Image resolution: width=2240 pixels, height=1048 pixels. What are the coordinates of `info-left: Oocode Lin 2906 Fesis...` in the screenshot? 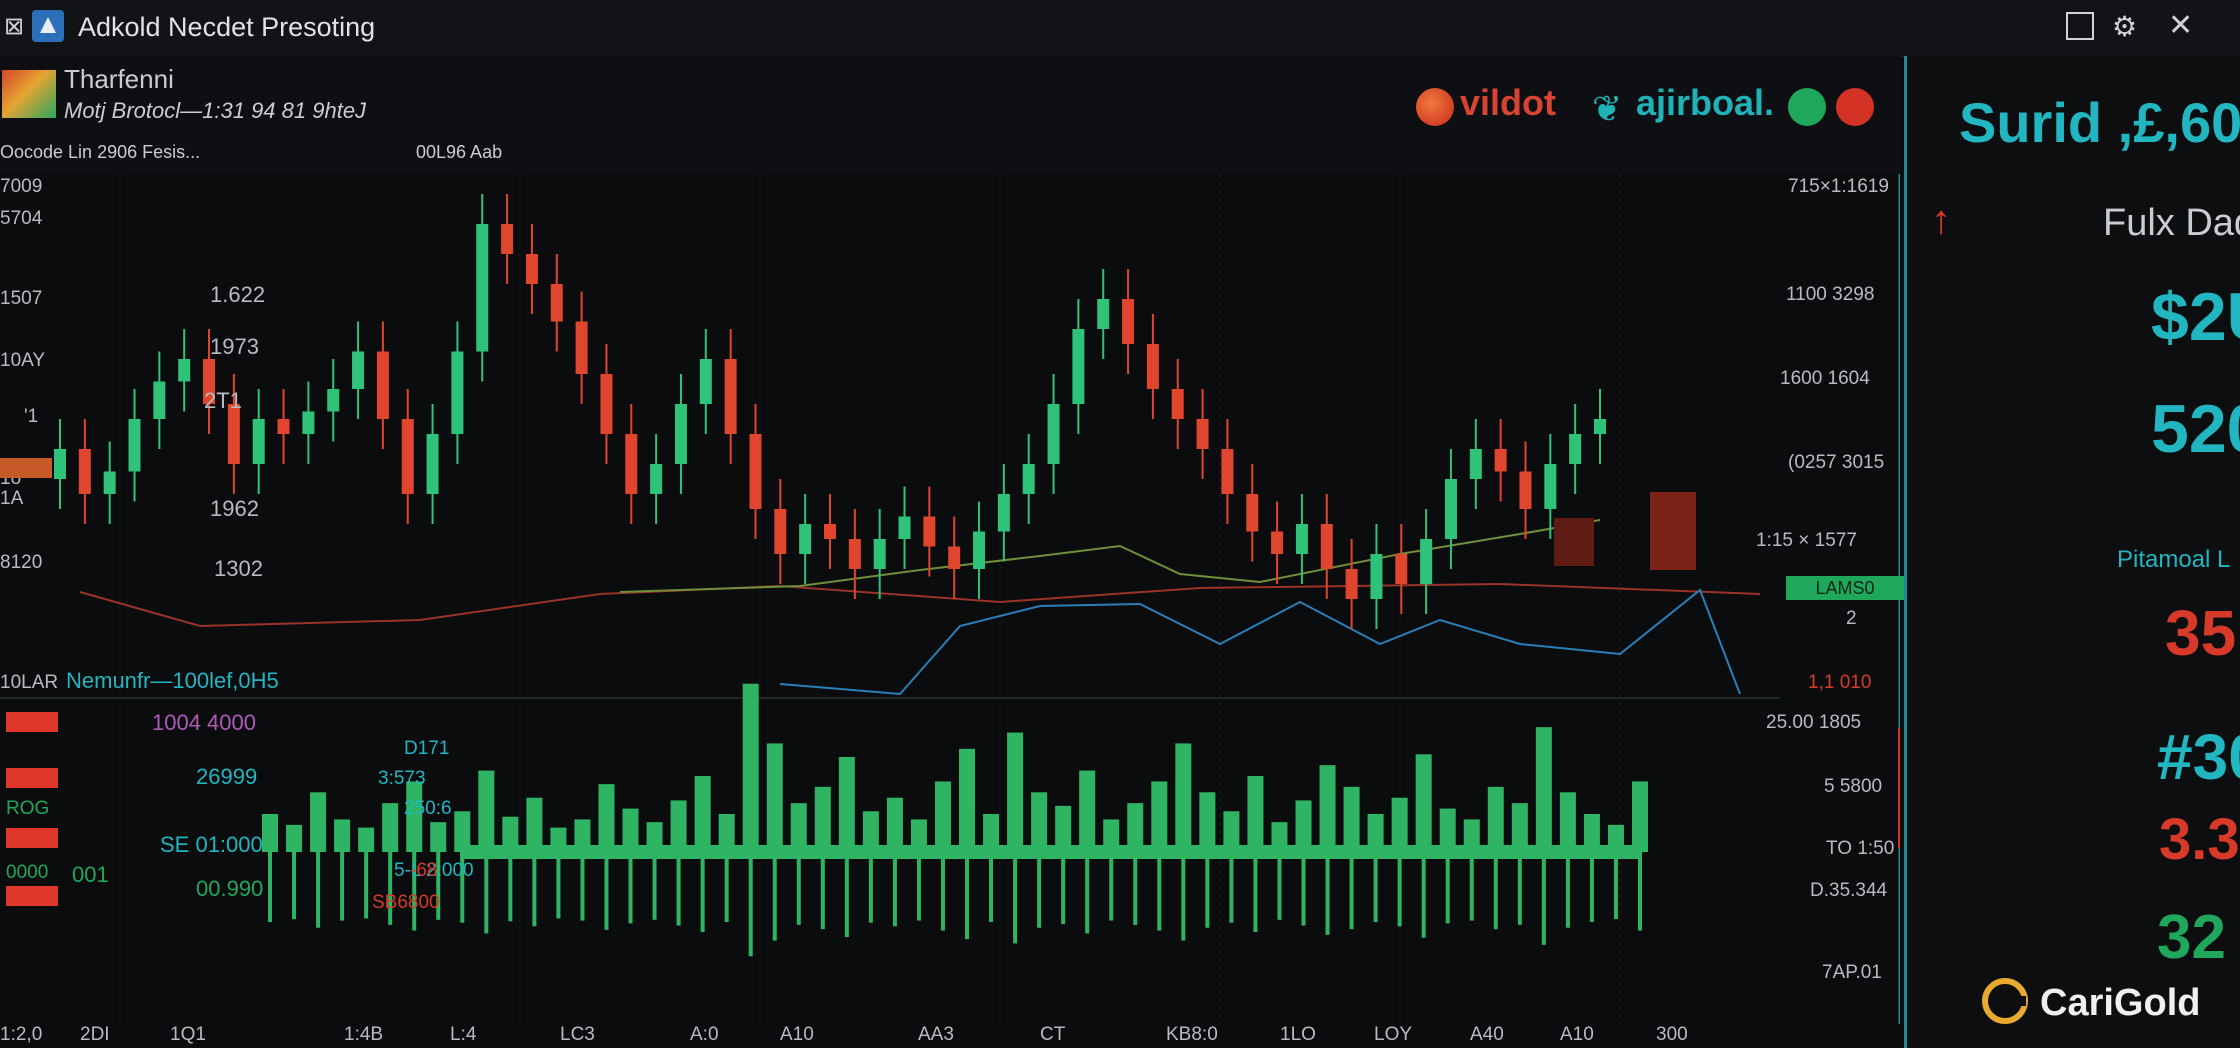 It's located at (100, 152).